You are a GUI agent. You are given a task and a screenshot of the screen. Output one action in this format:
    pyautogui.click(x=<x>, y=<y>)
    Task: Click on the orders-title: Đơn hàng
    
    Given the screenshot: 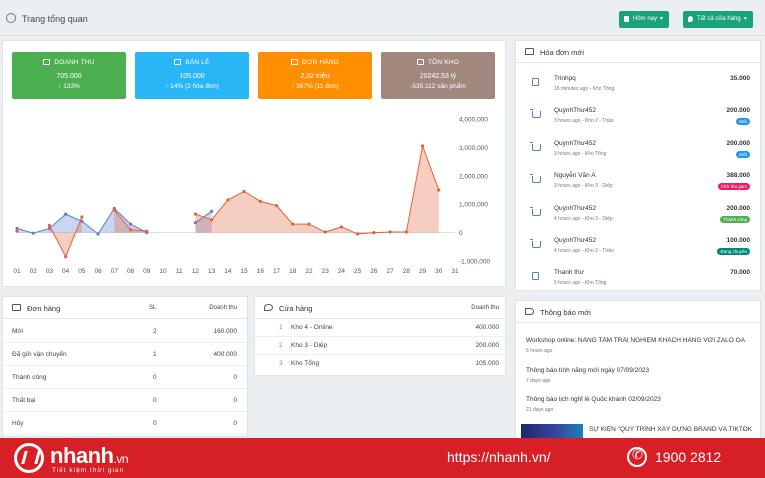 What is the action you would take?
    pyautogui.click(x=44, y=308)
    